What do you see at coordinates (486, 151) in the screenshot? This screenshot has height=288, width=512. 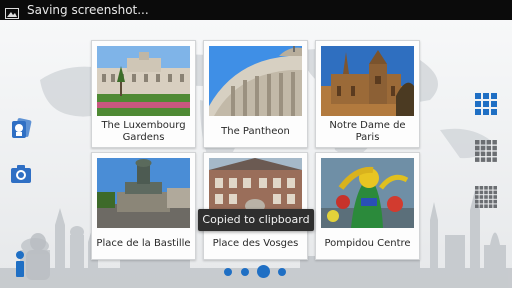 I see `grid-4x4-icon` at bounding box center [486, 151].